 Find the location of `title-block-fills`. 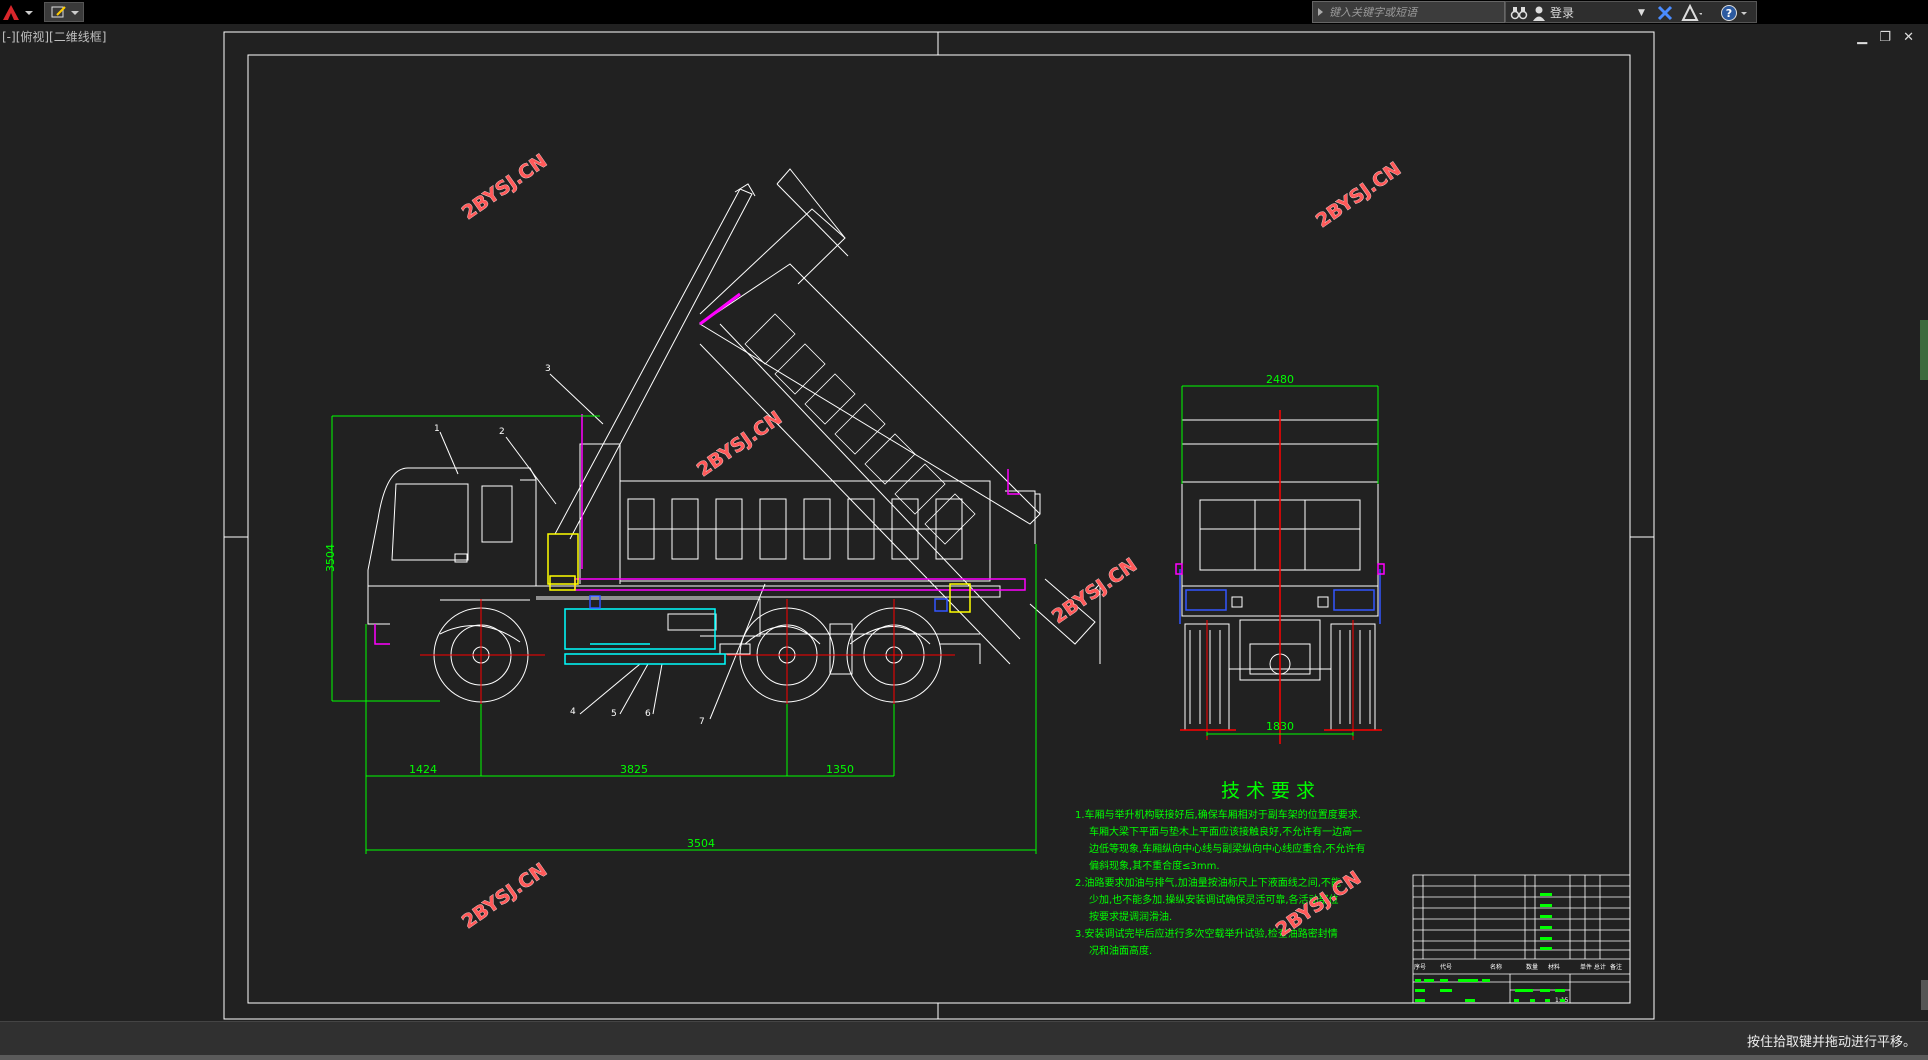

title-block-fills is located at coordinates (1490, 947).